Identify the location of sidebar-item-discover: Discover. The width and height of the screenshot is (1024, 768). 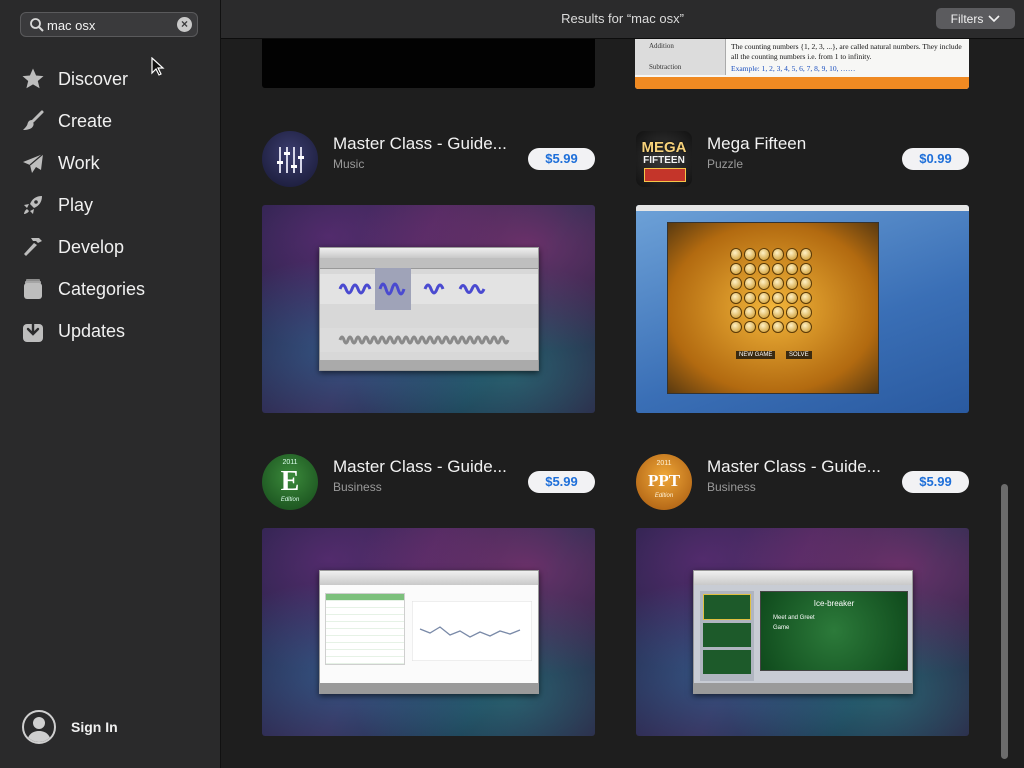
(110, 79).